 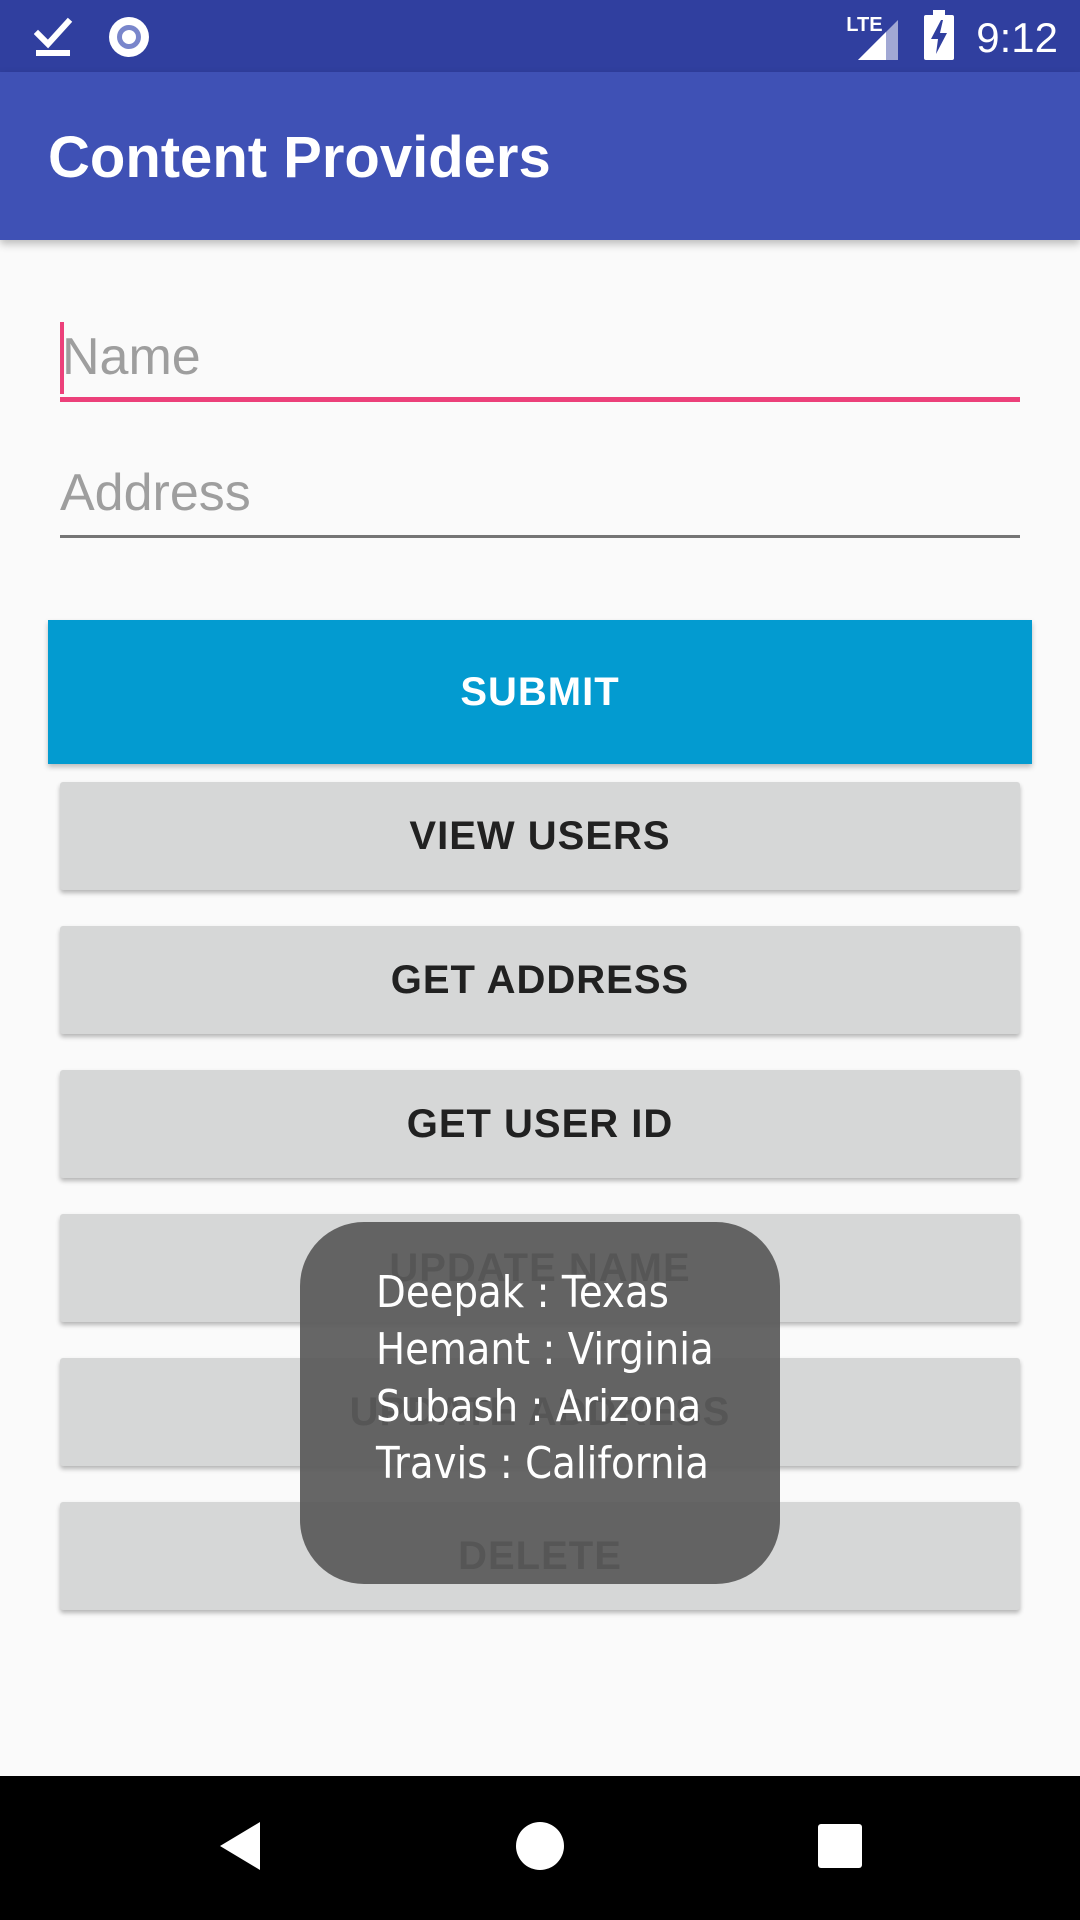 What do you see at coordinates (540, 536) in the screenshot?
I see `address-underline` at bounding box center [540, 536].